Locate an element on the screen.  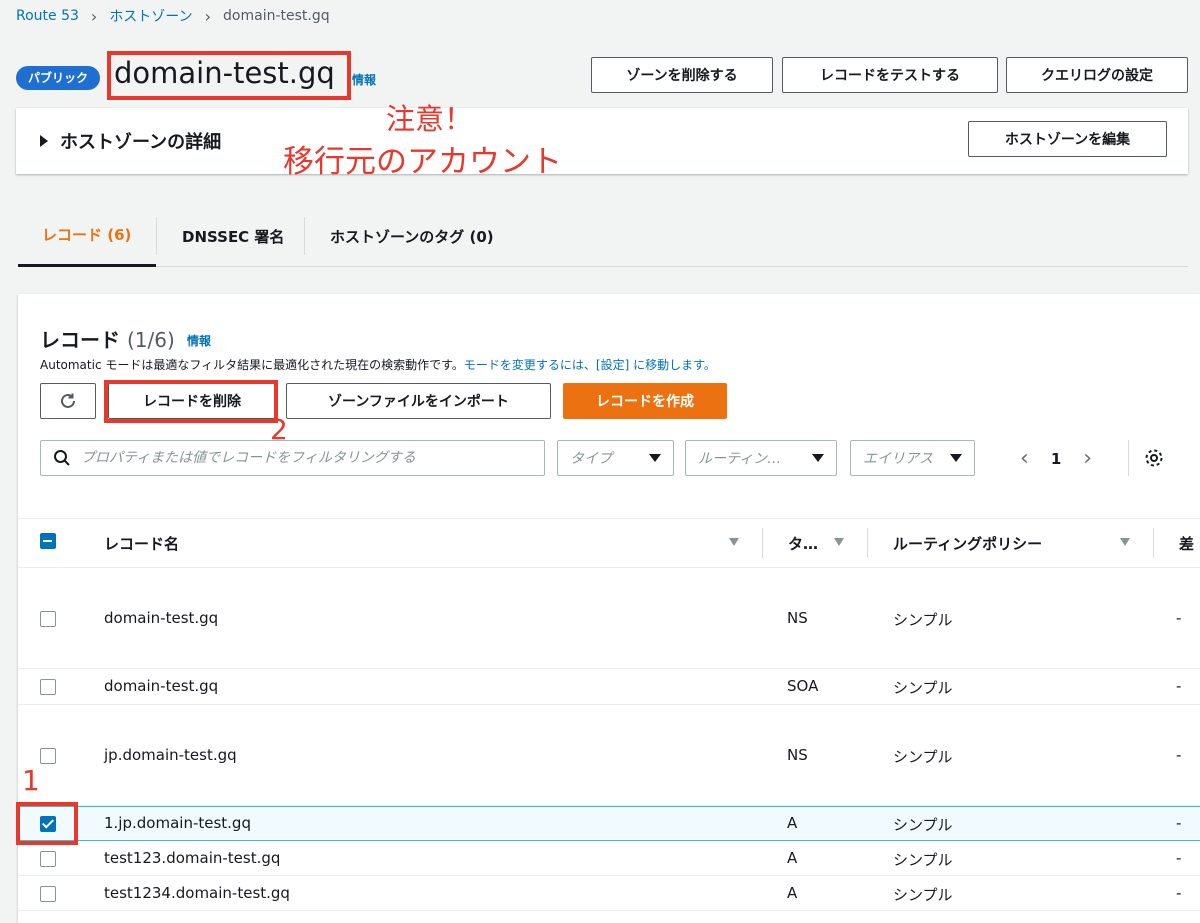
refresh-icon is located at coordinates (68, 400).